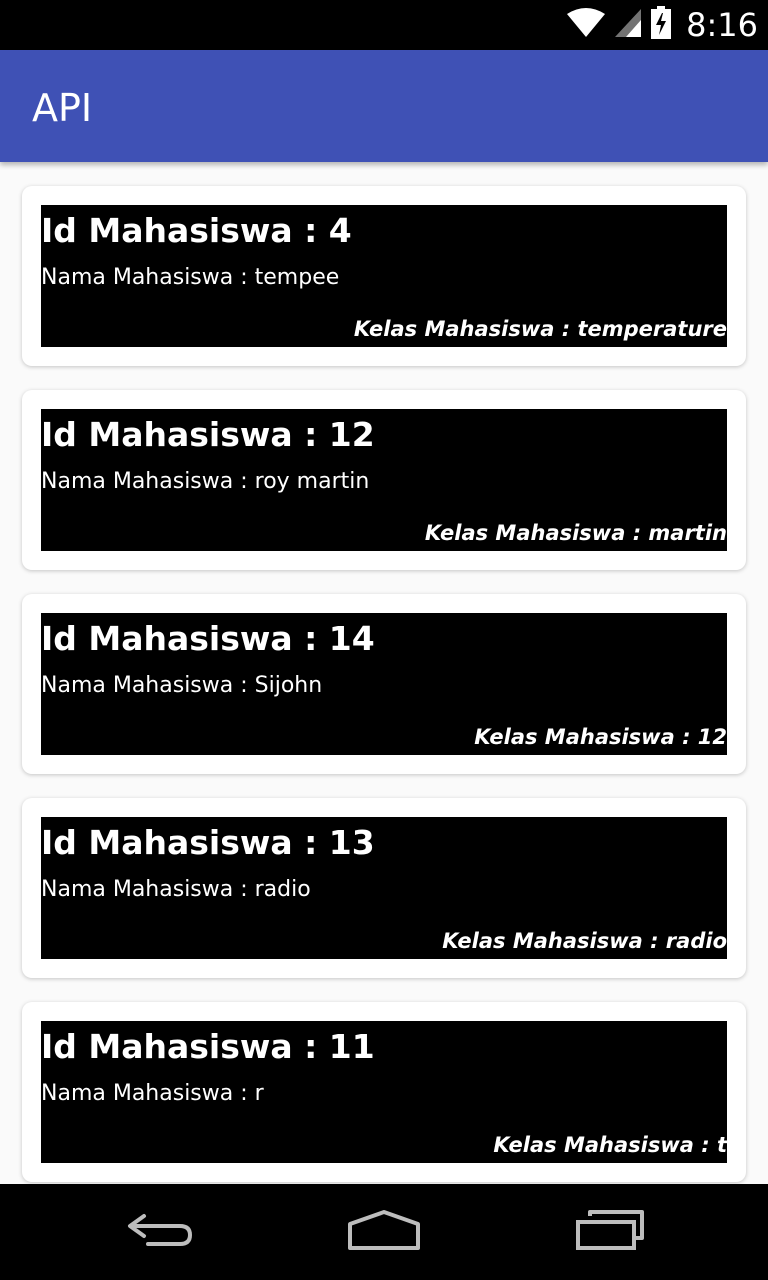  What do you see at coordinates (182, 685) in the screenshot?
I see `mahasiswa-nama: Nama Mahasiswa : Sijohn` at bounding box center [182, 685].